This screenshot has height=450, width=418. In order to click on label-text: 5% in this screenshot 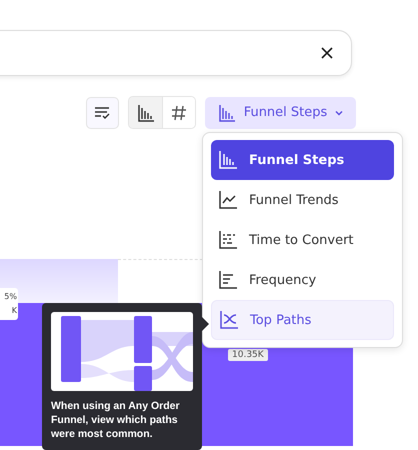, I will do `click(10, 297)`.